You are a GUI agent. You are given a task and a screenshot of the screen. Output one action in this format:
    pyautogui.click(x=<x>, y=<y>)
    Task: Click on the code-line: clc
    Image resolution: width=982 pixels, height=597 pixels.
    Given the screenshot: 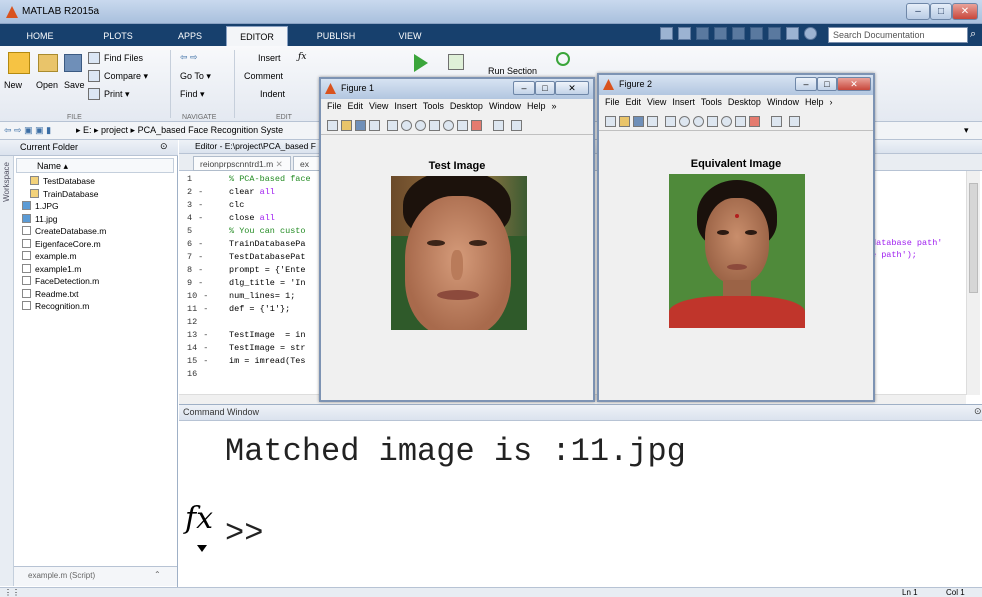 What is the action you would take?
    pyautogui.click(x=236, y=206)
    